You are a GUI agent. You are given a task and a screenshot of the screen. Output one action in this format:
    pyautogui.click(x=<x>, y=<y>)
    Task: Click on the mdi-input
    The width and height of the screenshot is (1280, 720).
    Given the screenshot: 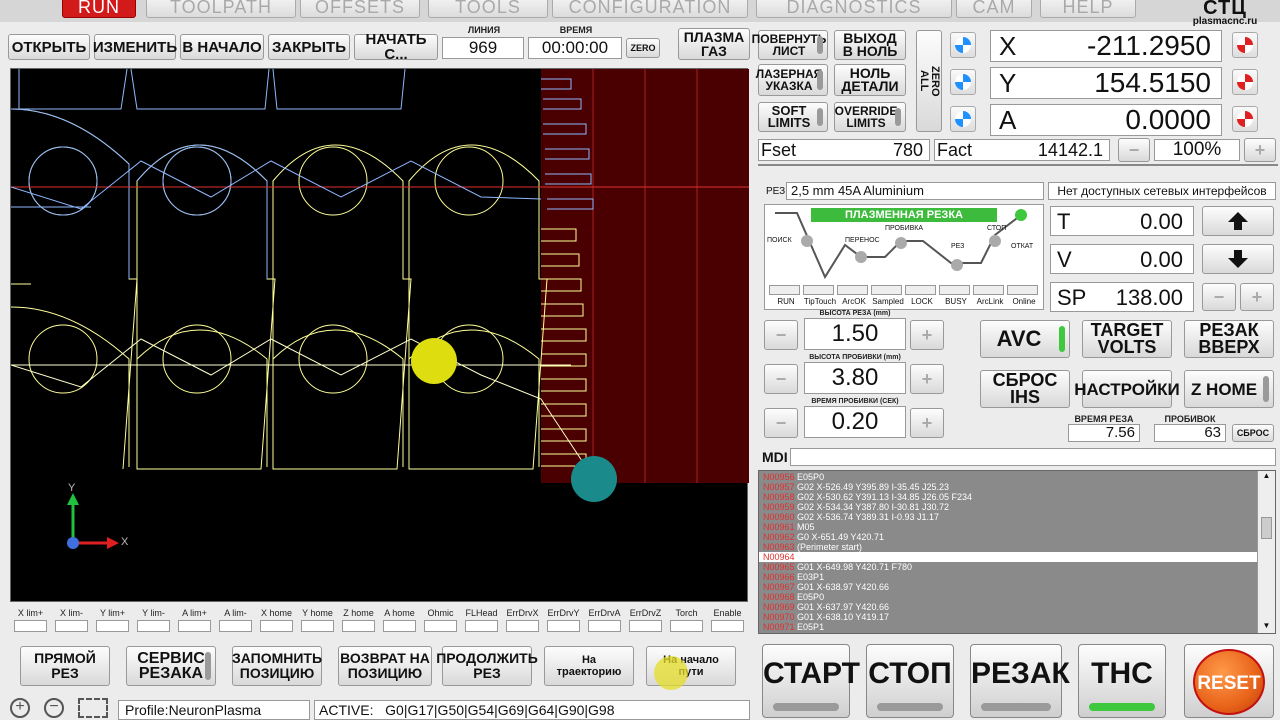 What is the action you would take?
    pyautogui.click(x=1033, y=457)
    